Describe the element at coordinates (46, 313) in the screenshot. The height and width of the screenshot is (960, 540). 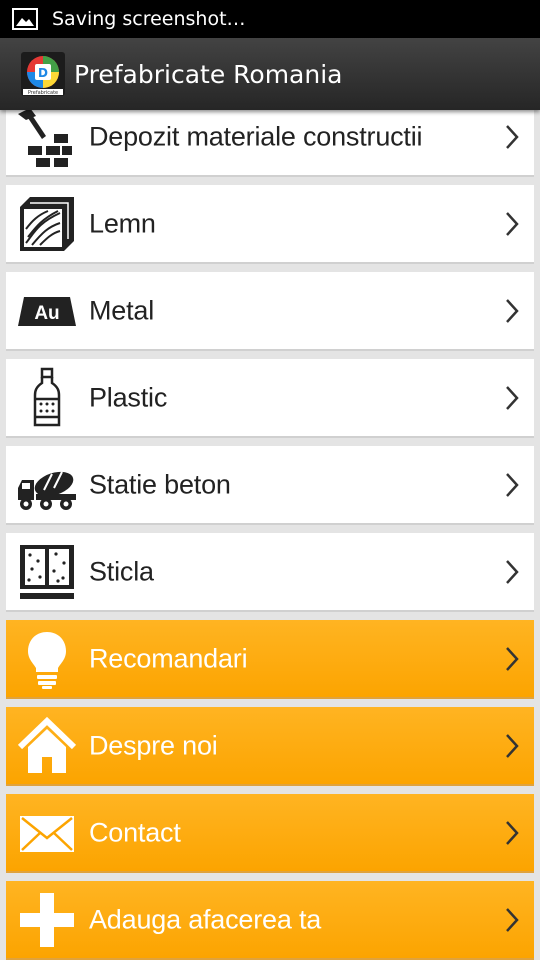
I see `svg-text: Au` at that location.